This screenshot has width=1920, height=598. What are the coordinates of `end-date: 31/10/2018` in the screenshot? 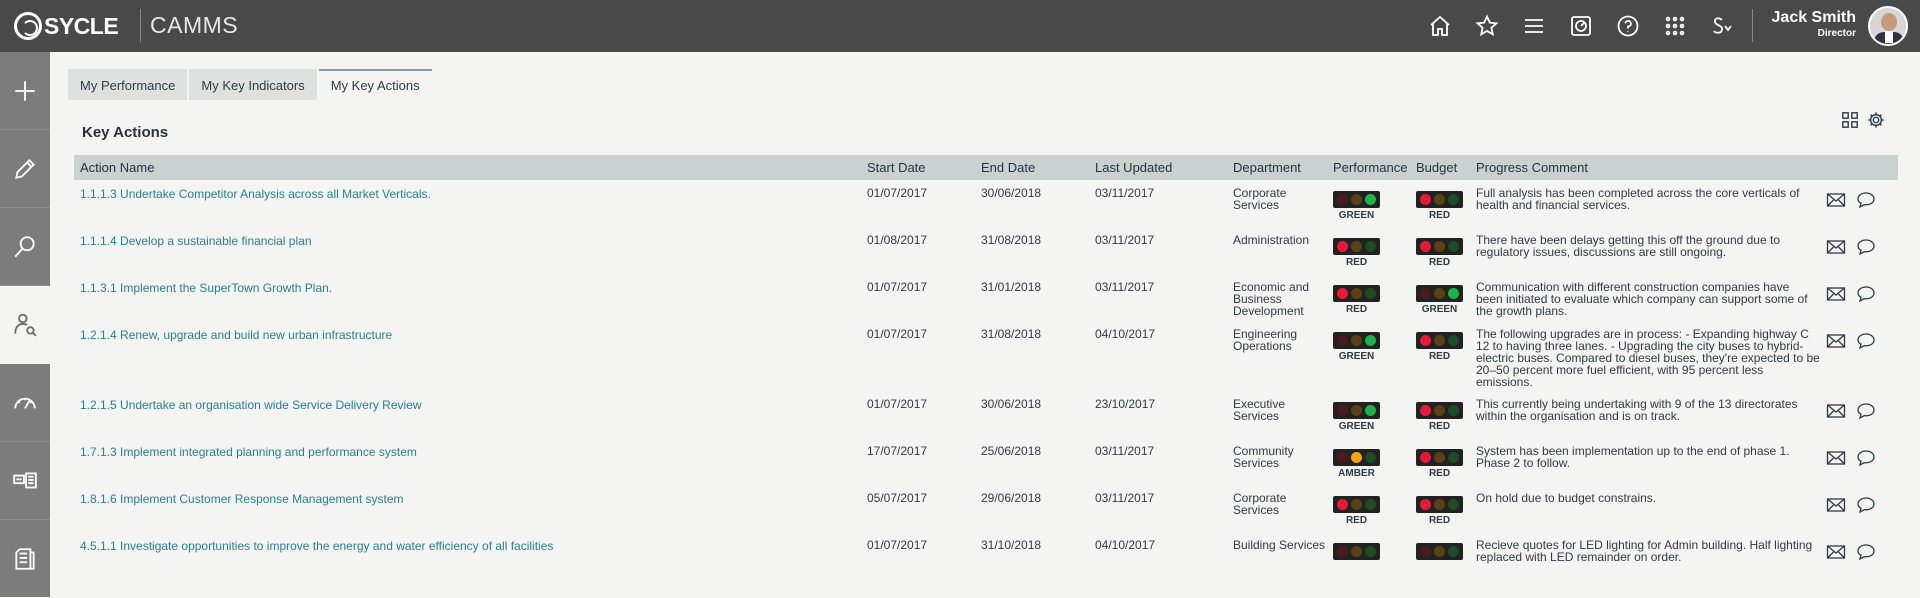 It's located at (1011, 545).